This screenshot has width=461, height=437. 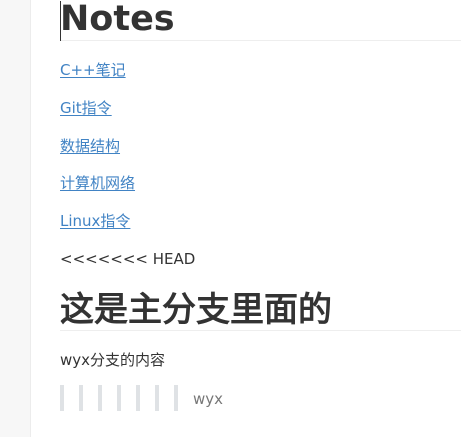 I want to click on branch-paragraph: wyx分支的内容, so click(x=113, y=360).